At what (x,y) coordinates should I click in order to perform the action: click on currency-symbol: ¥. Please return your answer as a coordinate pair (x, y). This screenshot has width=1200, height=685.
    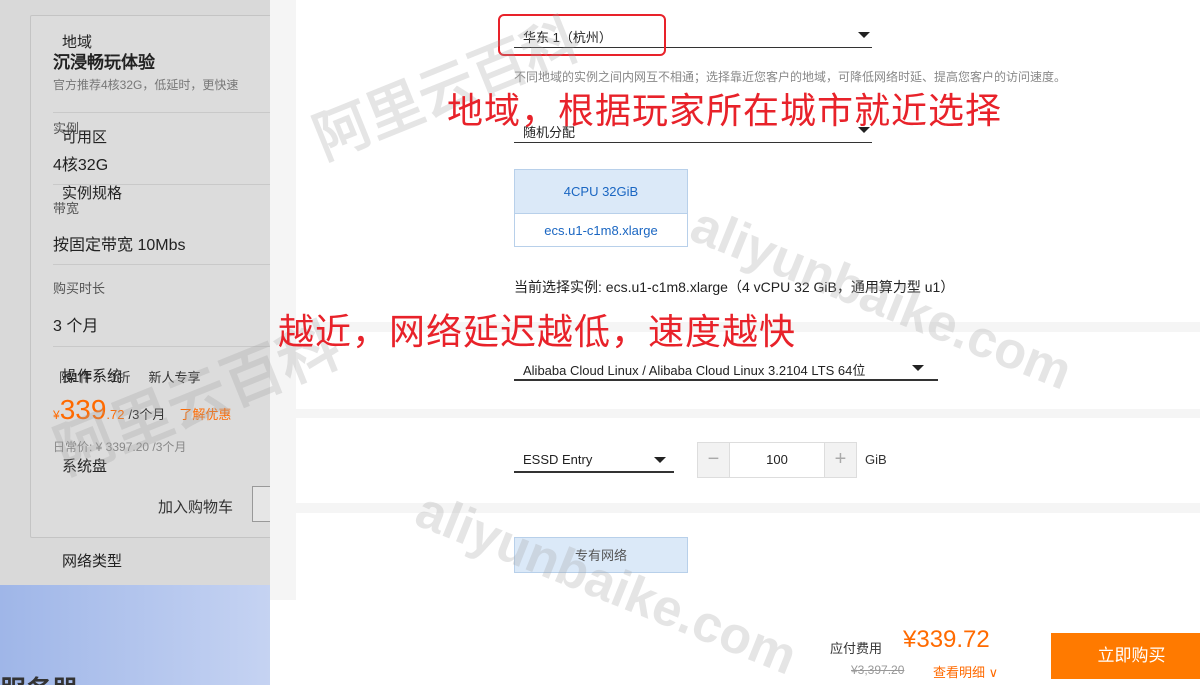
    Looking at the image, I should click on (56, 415).